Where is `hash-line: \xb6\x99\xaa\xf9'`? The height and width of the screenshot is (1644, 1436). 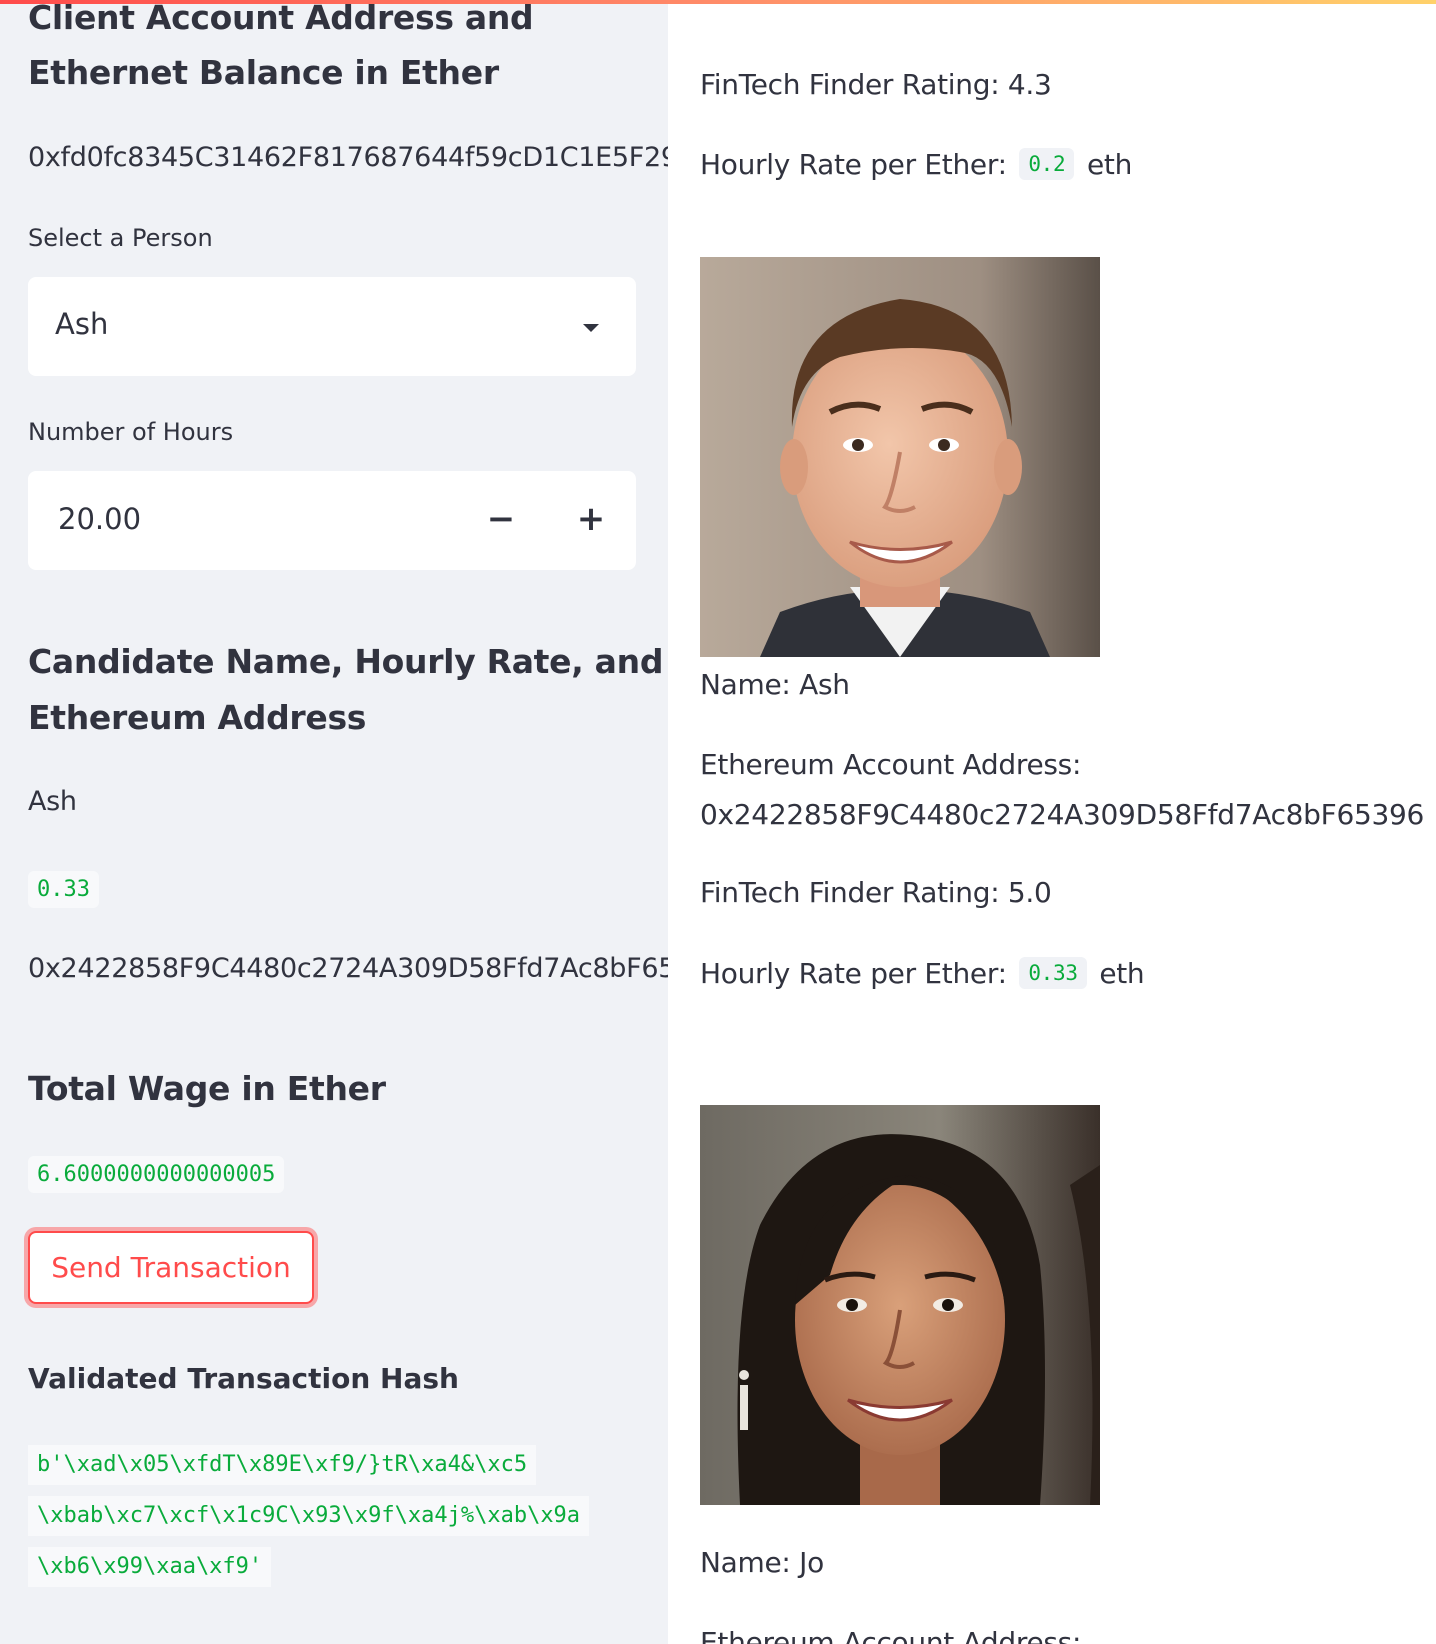 hash-line: \xb6\x99\xaa\xf9' is located at coordinates (150, 1567).